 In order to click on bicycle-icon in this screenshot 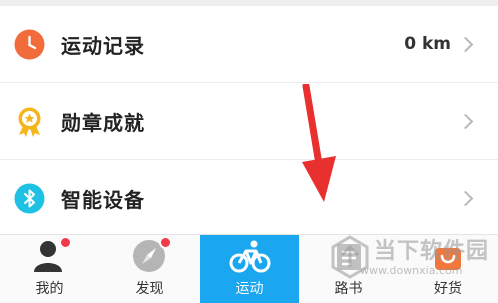, I will do `click(250, 256)`.